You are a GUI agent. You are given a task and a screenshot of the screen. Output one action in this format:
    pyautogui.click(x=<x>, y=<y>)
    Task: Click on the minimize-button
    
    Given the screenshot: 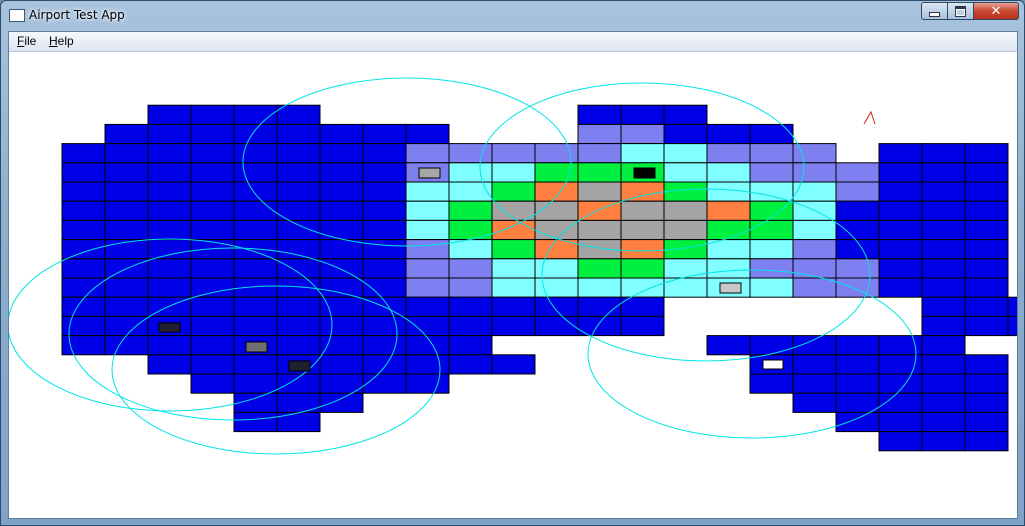 What is the action you would take?
    pyautogui.click(x=934, y=11)
    